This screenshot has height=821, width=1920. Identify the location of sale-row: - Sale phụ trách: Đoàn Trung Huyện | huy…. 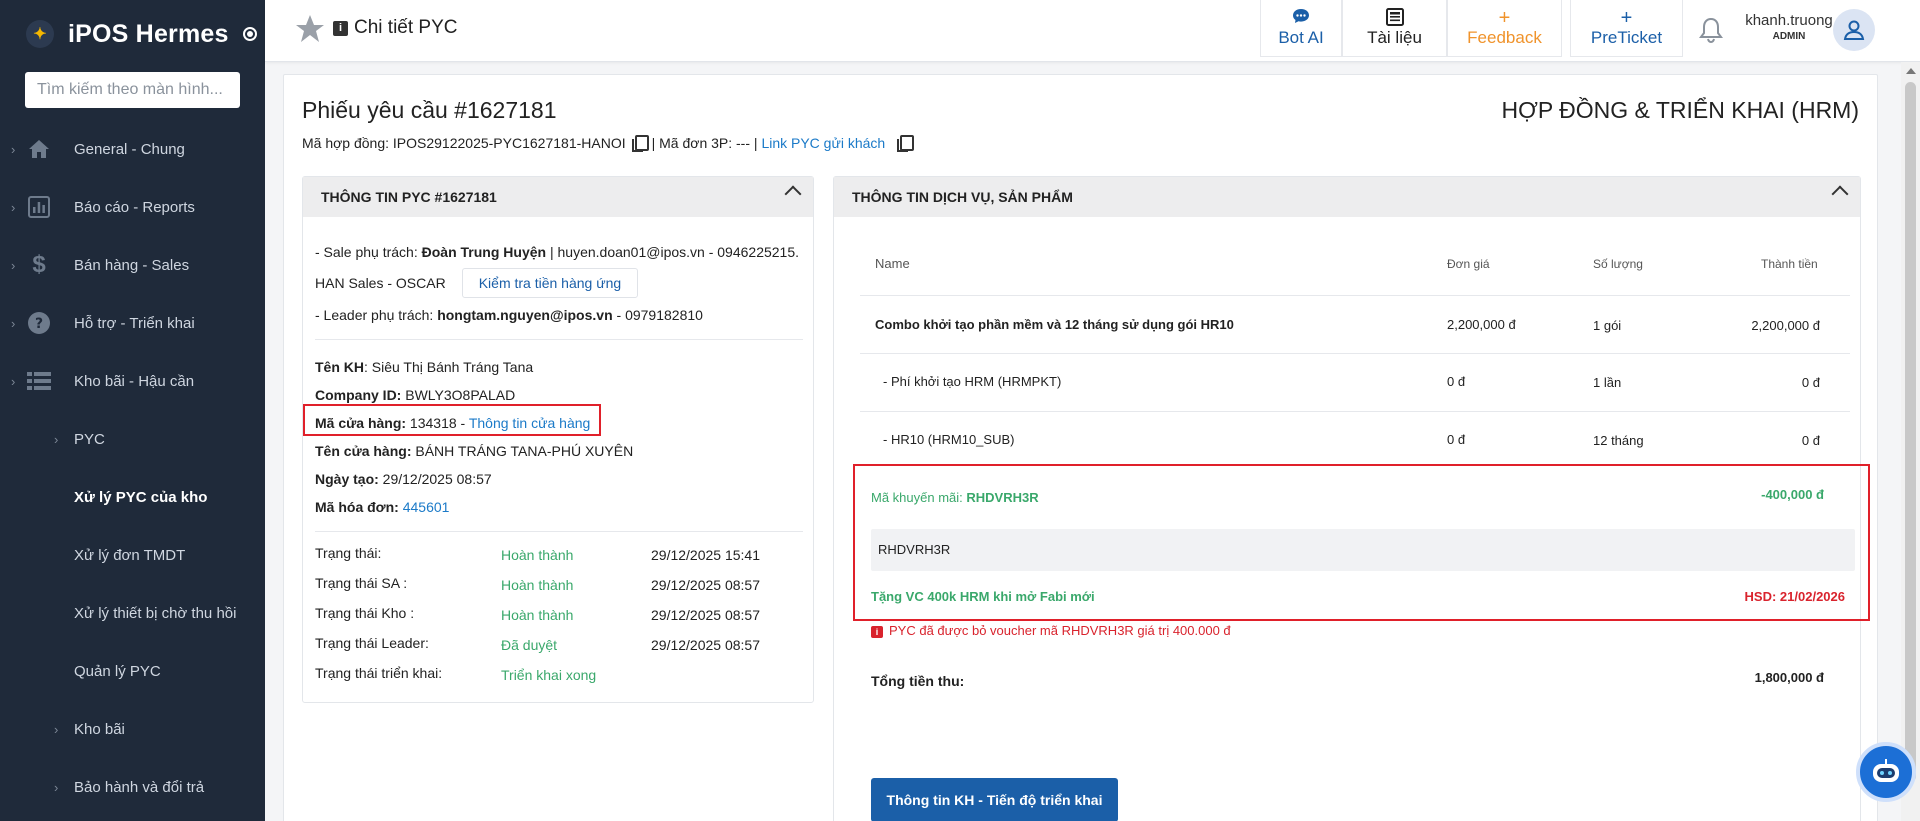
(557, 252).